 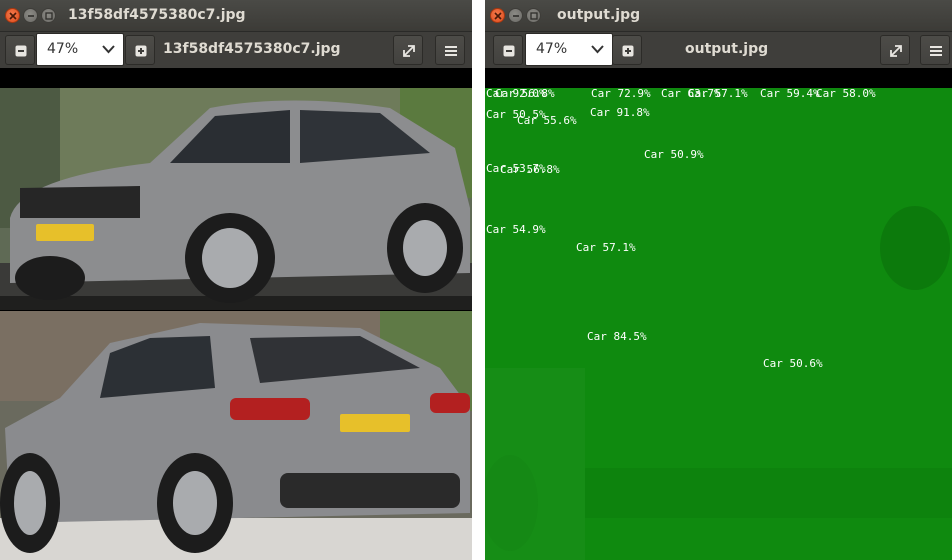 I want to click on detection-label: Car 55.6%, so click(x=547, y=120).